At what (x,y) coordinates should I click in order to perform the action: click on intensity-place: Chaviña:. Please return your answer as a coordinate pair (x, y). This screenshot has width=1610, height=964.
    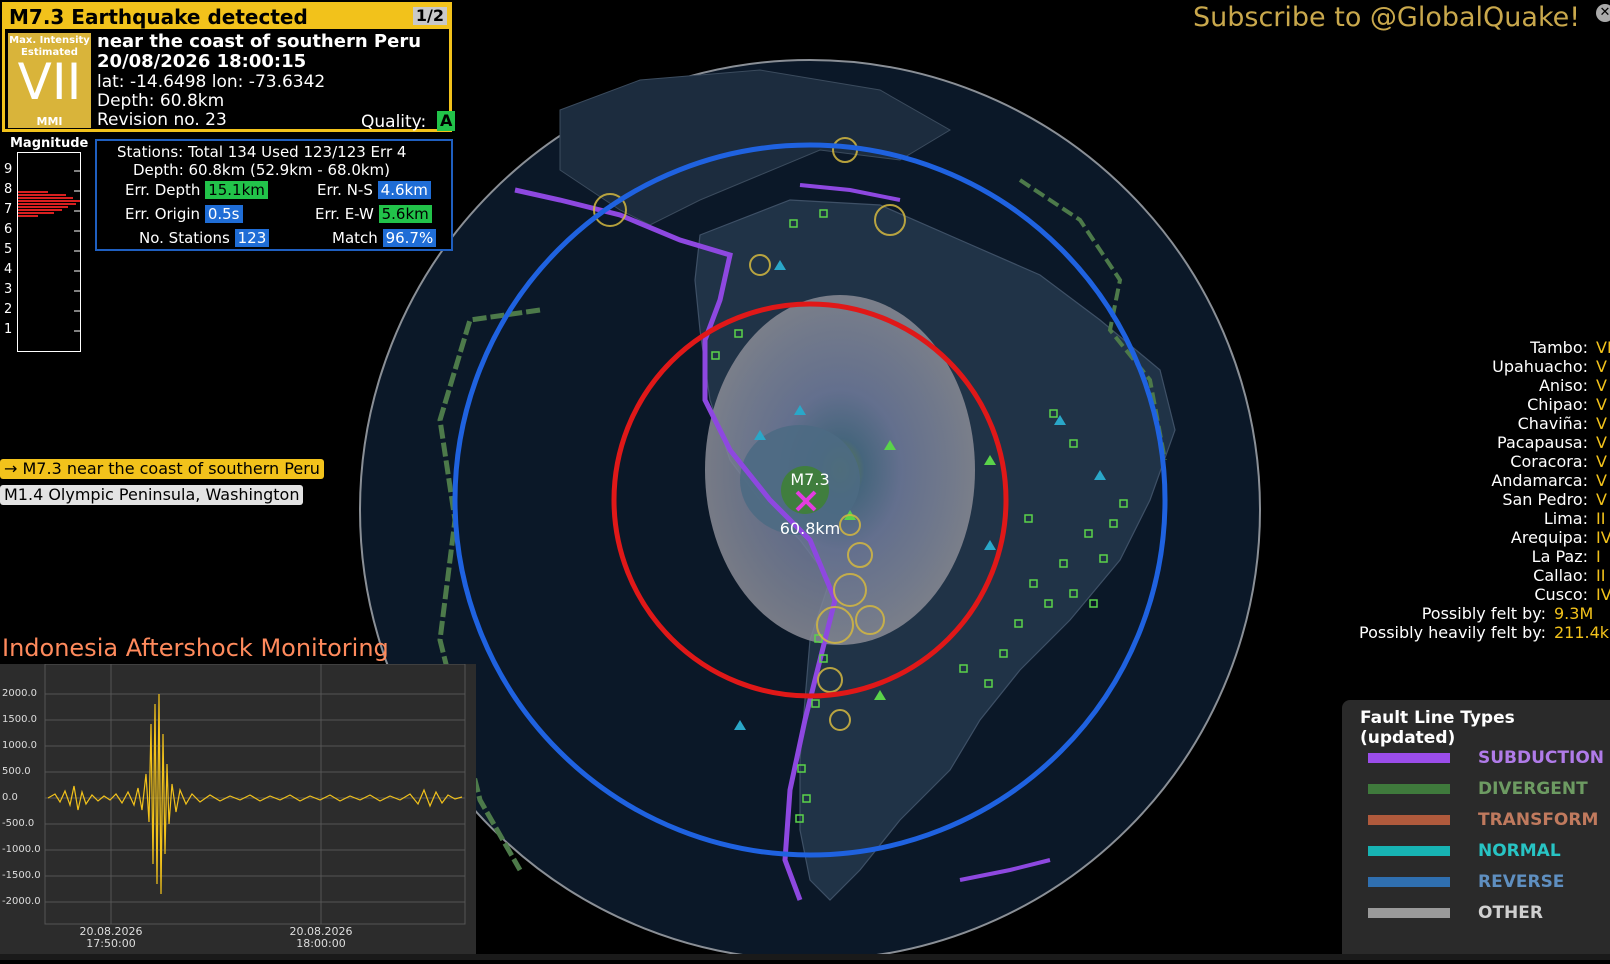
    Looking at the image, I should click on (1552, 423).